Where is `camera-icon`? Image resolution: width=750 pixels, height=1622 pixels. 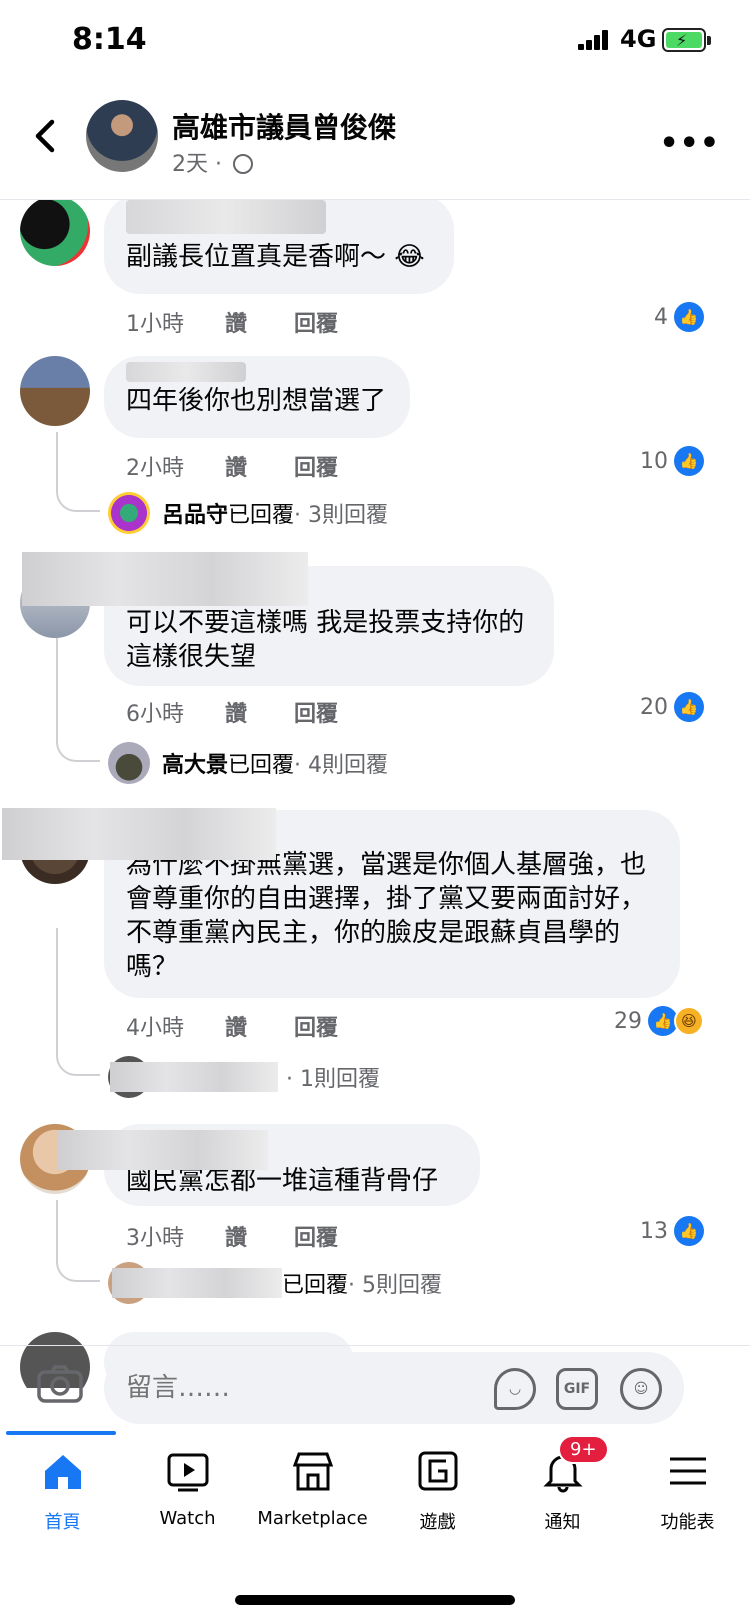
camera-icon is located at coordinates (60, 1384).